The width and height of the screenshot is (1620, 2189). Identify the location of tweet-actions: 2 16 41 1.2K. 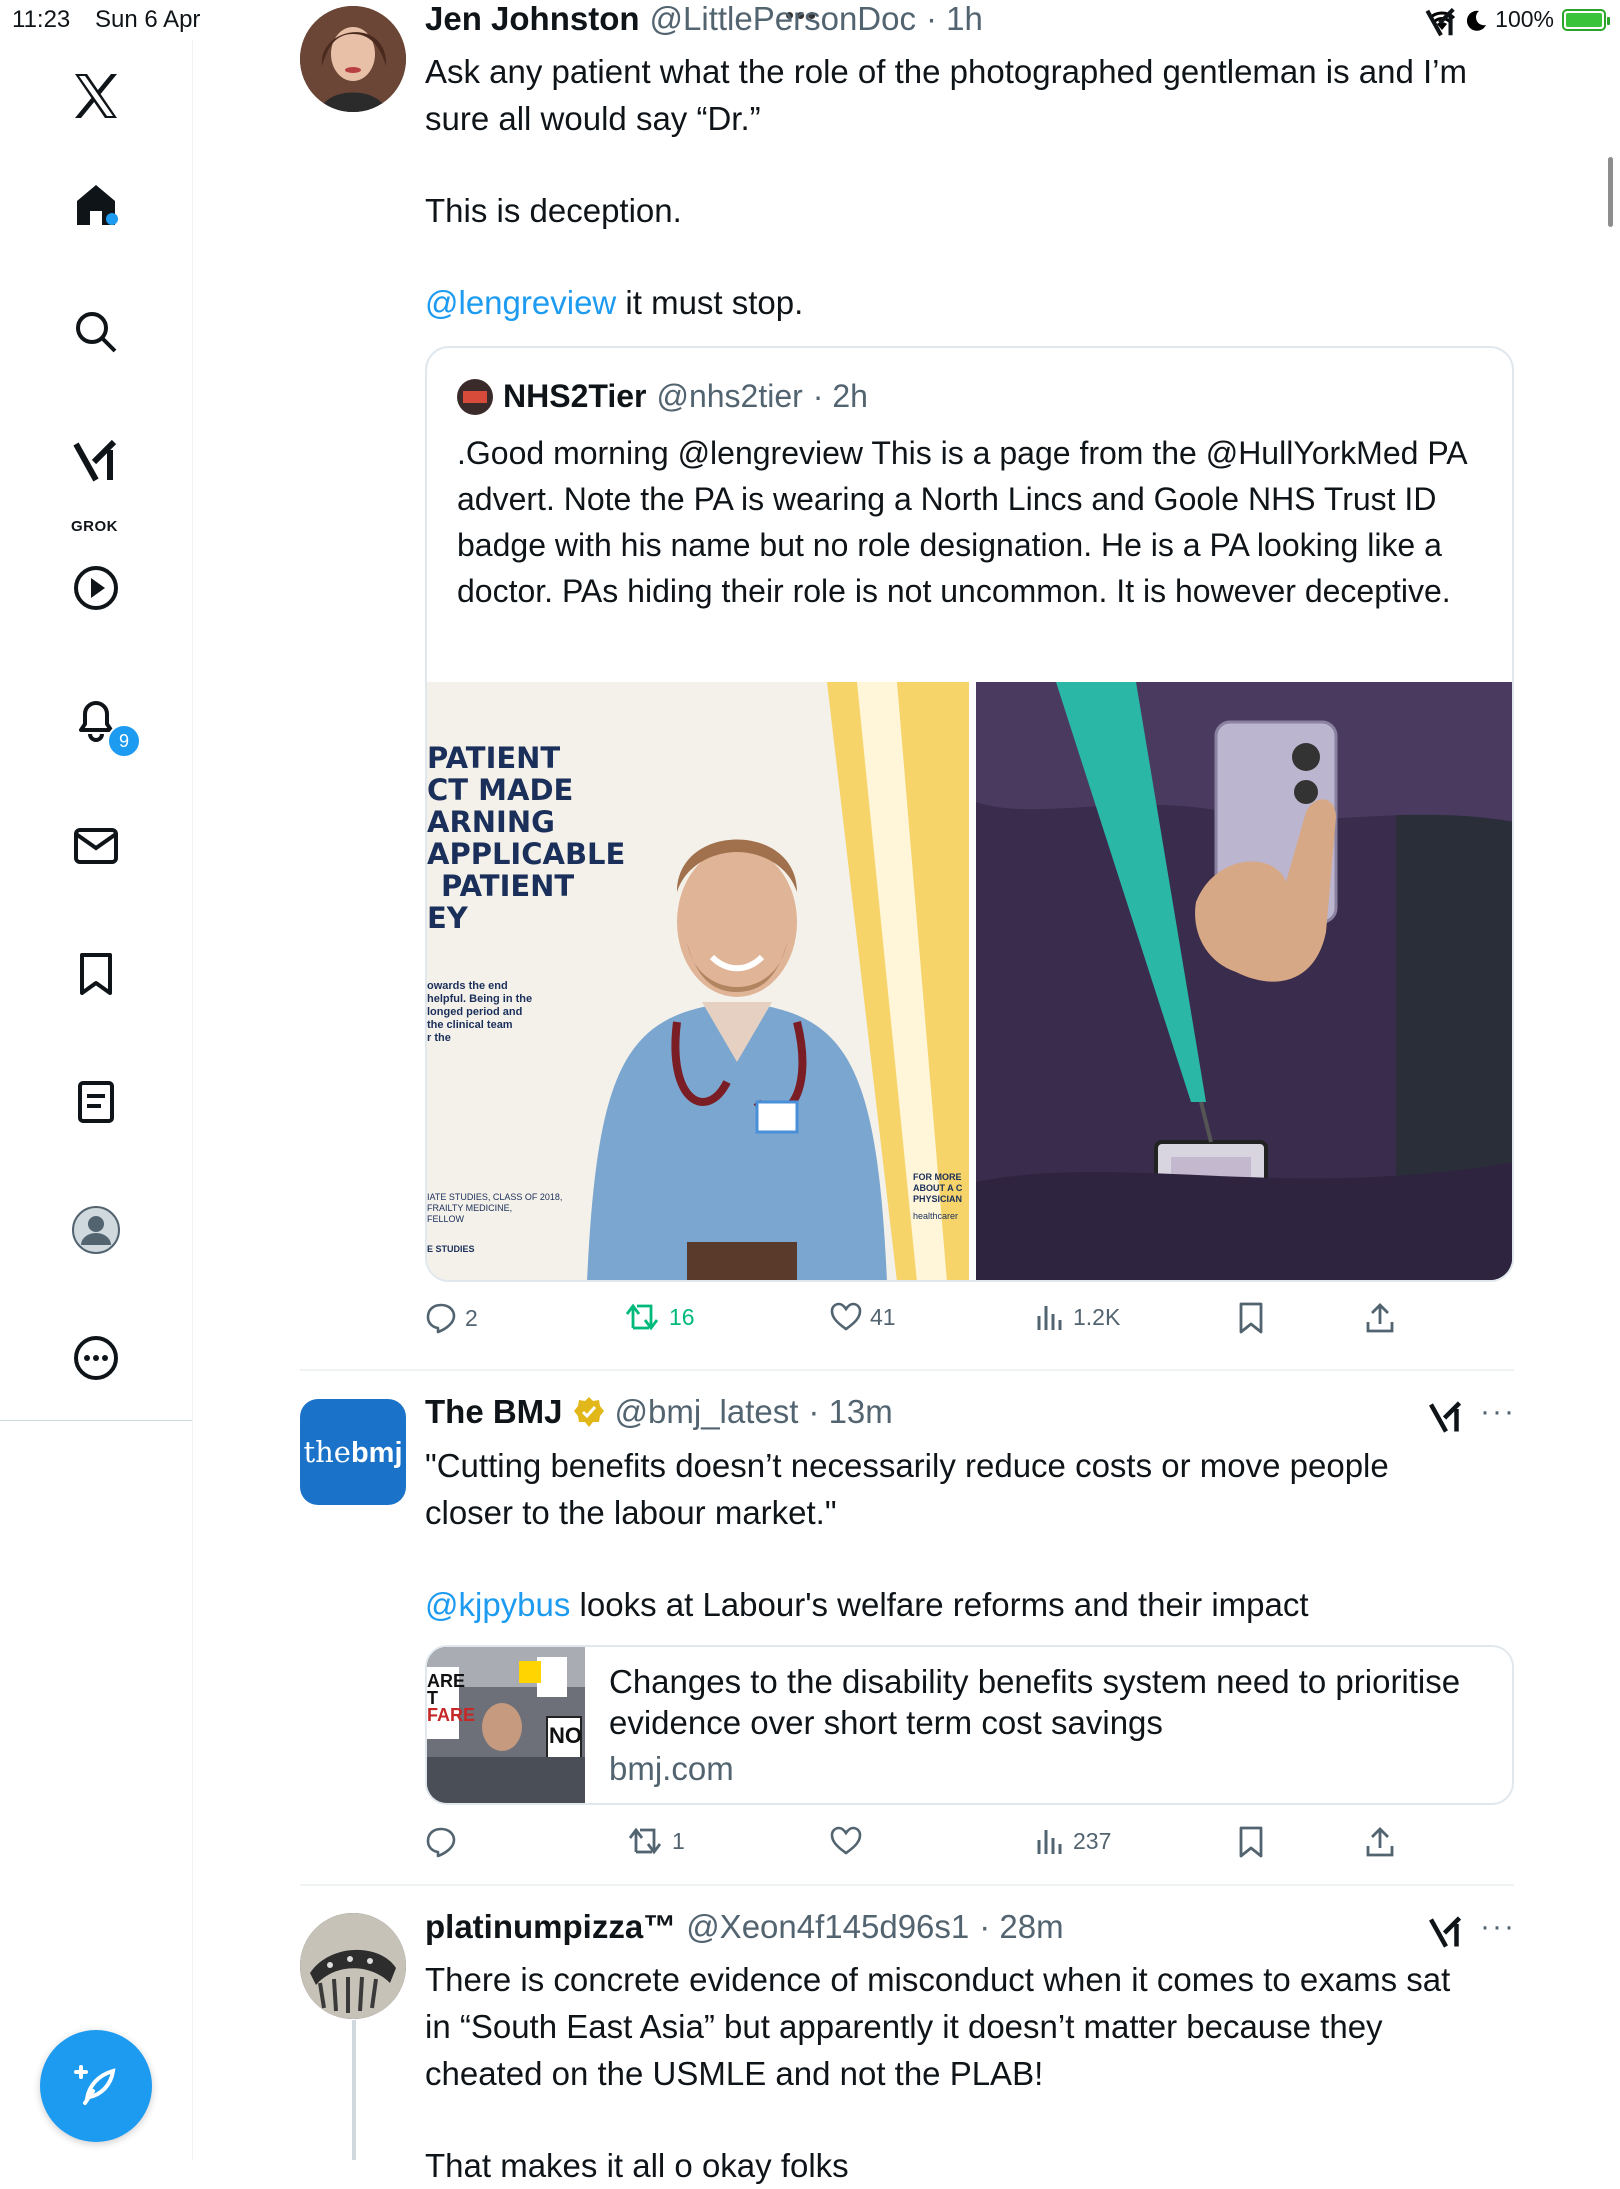
(925, 1322).